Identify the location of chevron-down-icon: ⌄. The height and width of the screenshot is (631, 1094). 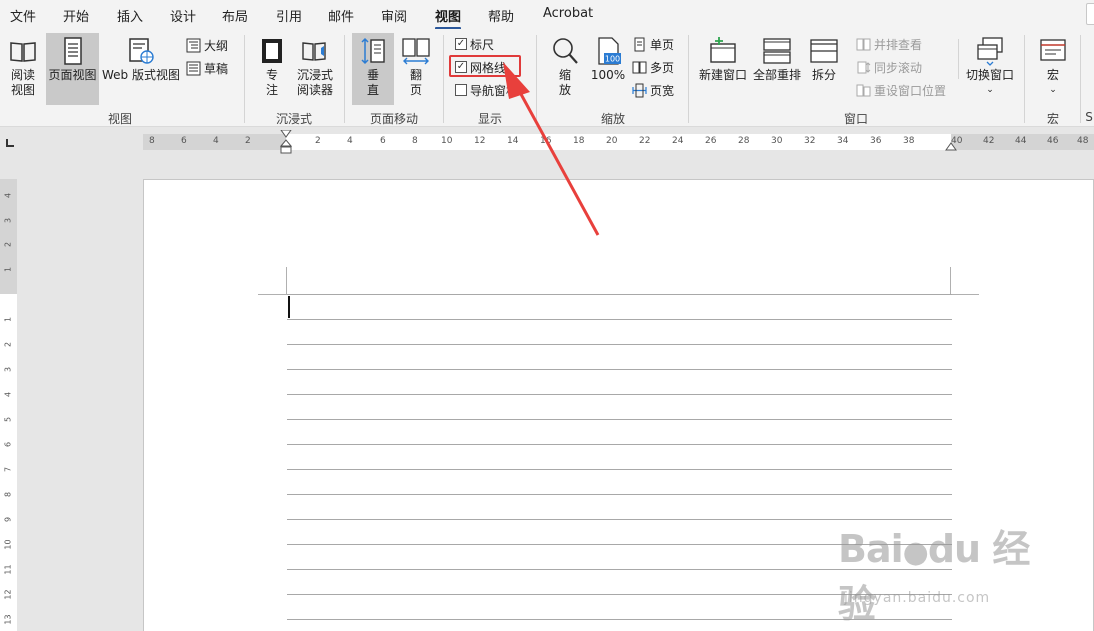
(990, 90).